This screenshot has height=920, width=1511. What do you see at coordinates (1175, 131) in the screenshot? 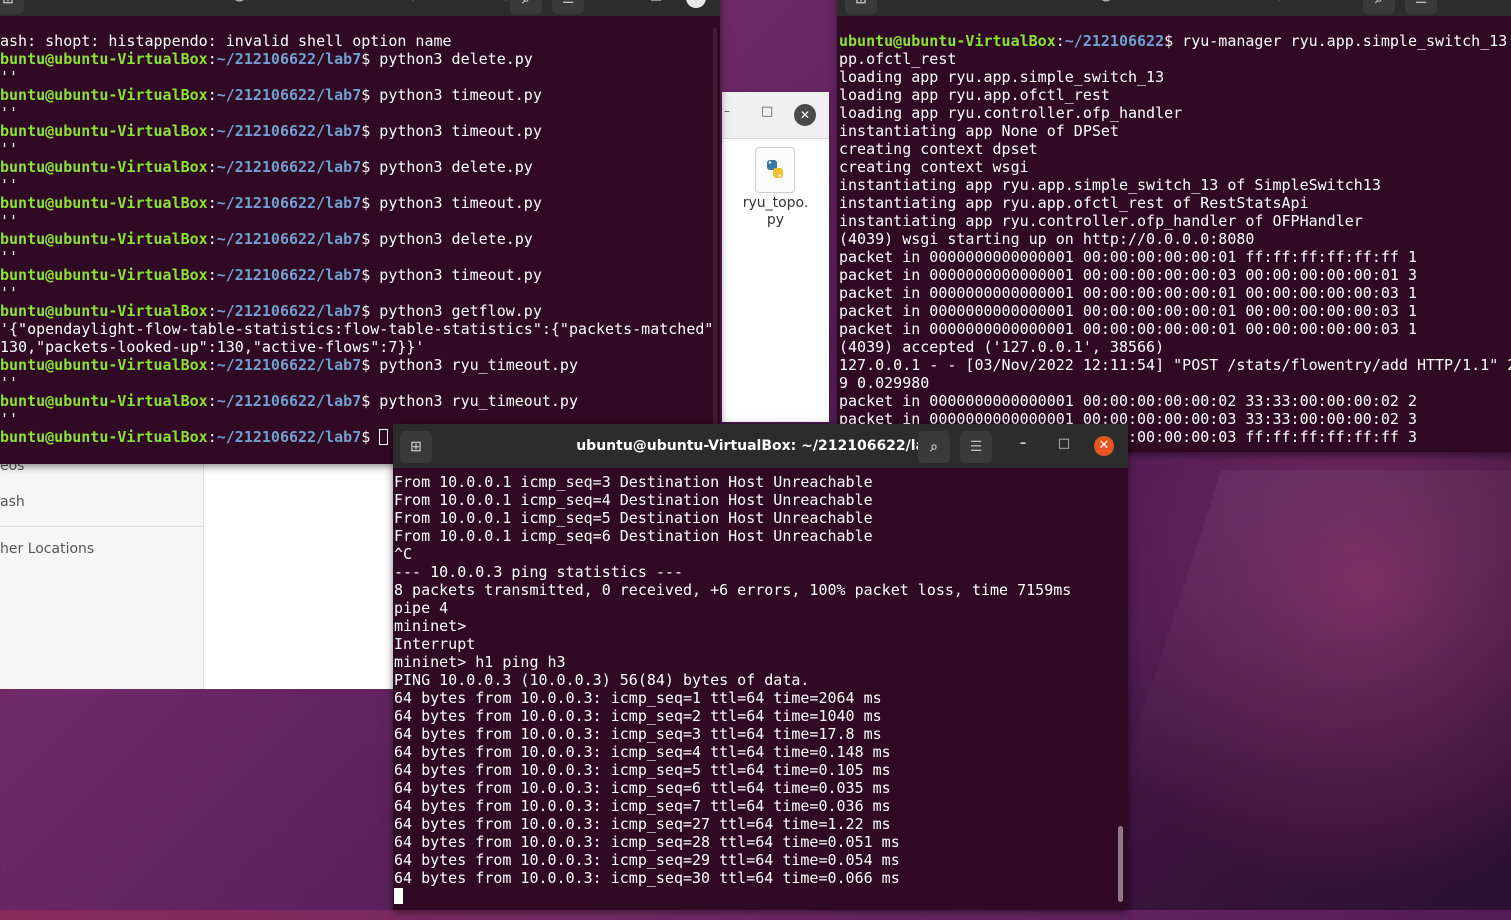
I see `output-line: instantiating app None of DPSet` at bounding box center [1175, 131].